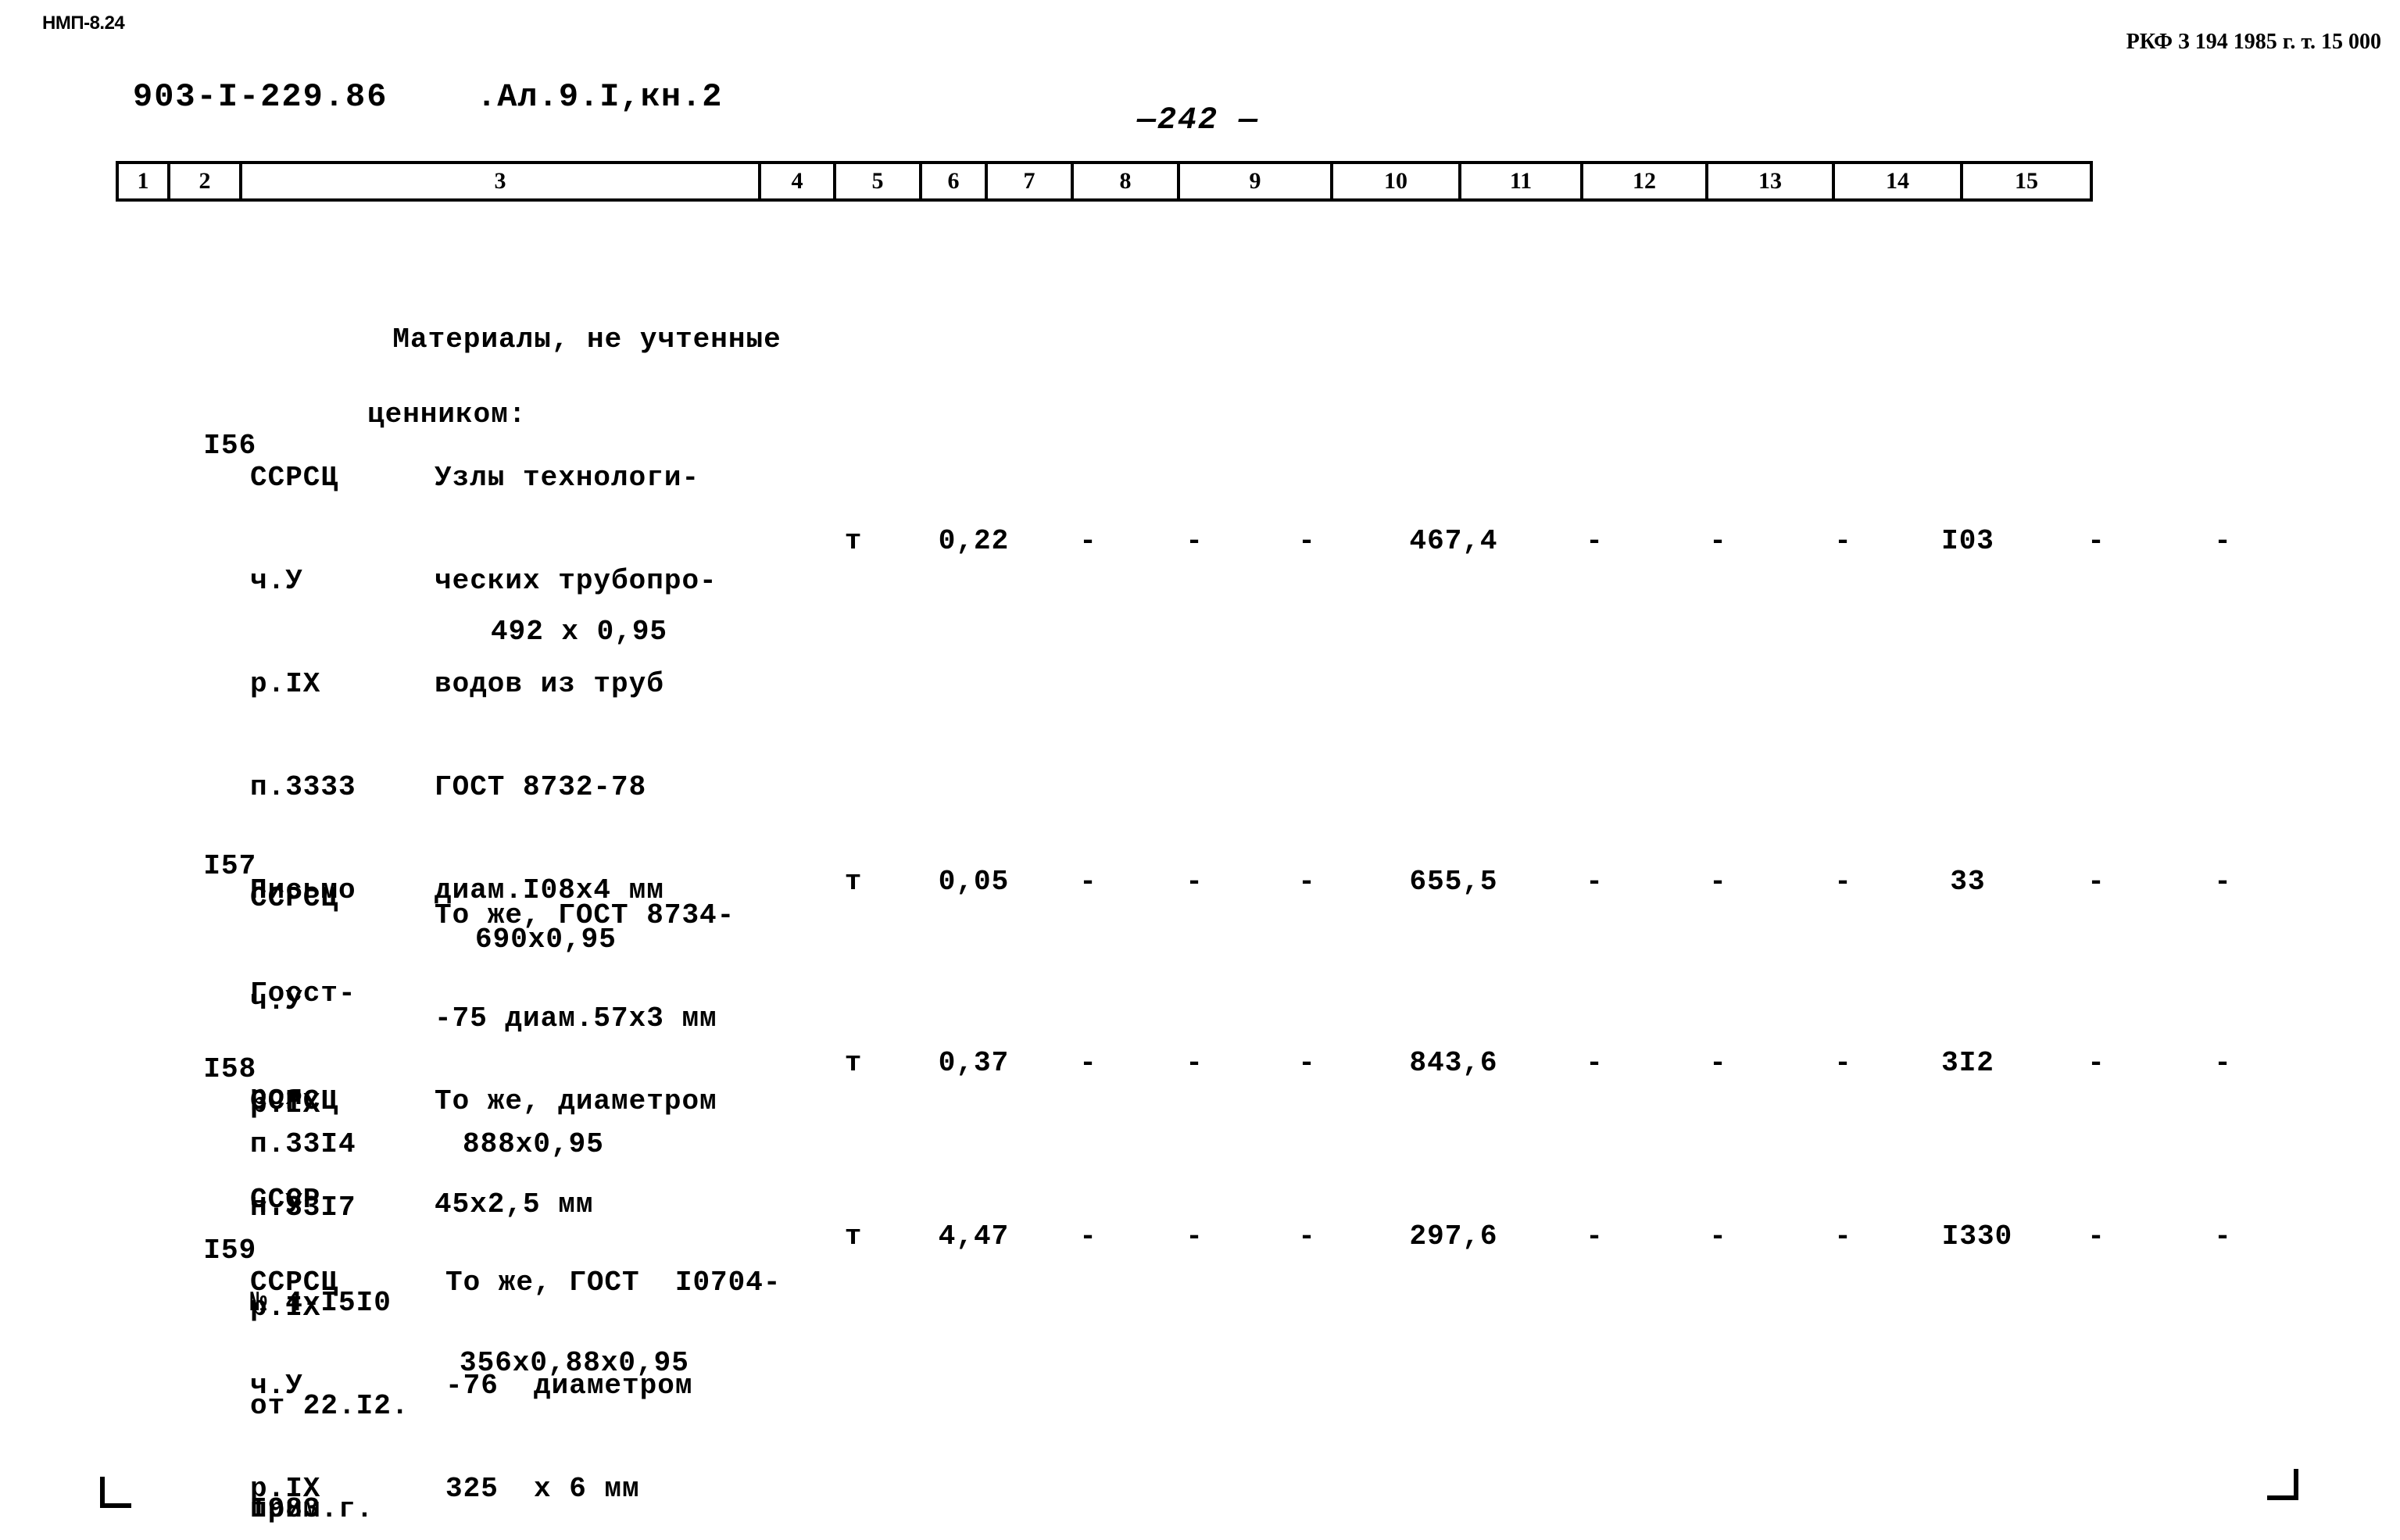  What do you see at coordinates (1127, 181) in the screenshot?
I see `column-header-8: 8` at bounding box center [1127, 181].